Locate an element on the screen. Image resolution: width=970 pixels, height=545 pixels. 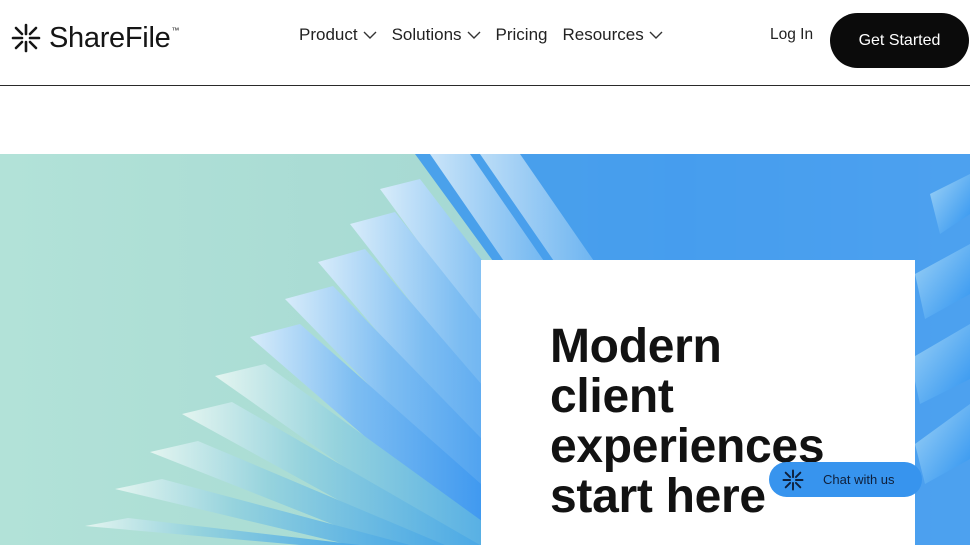
nav-resources: Resources is located at coordinates (613, 35).